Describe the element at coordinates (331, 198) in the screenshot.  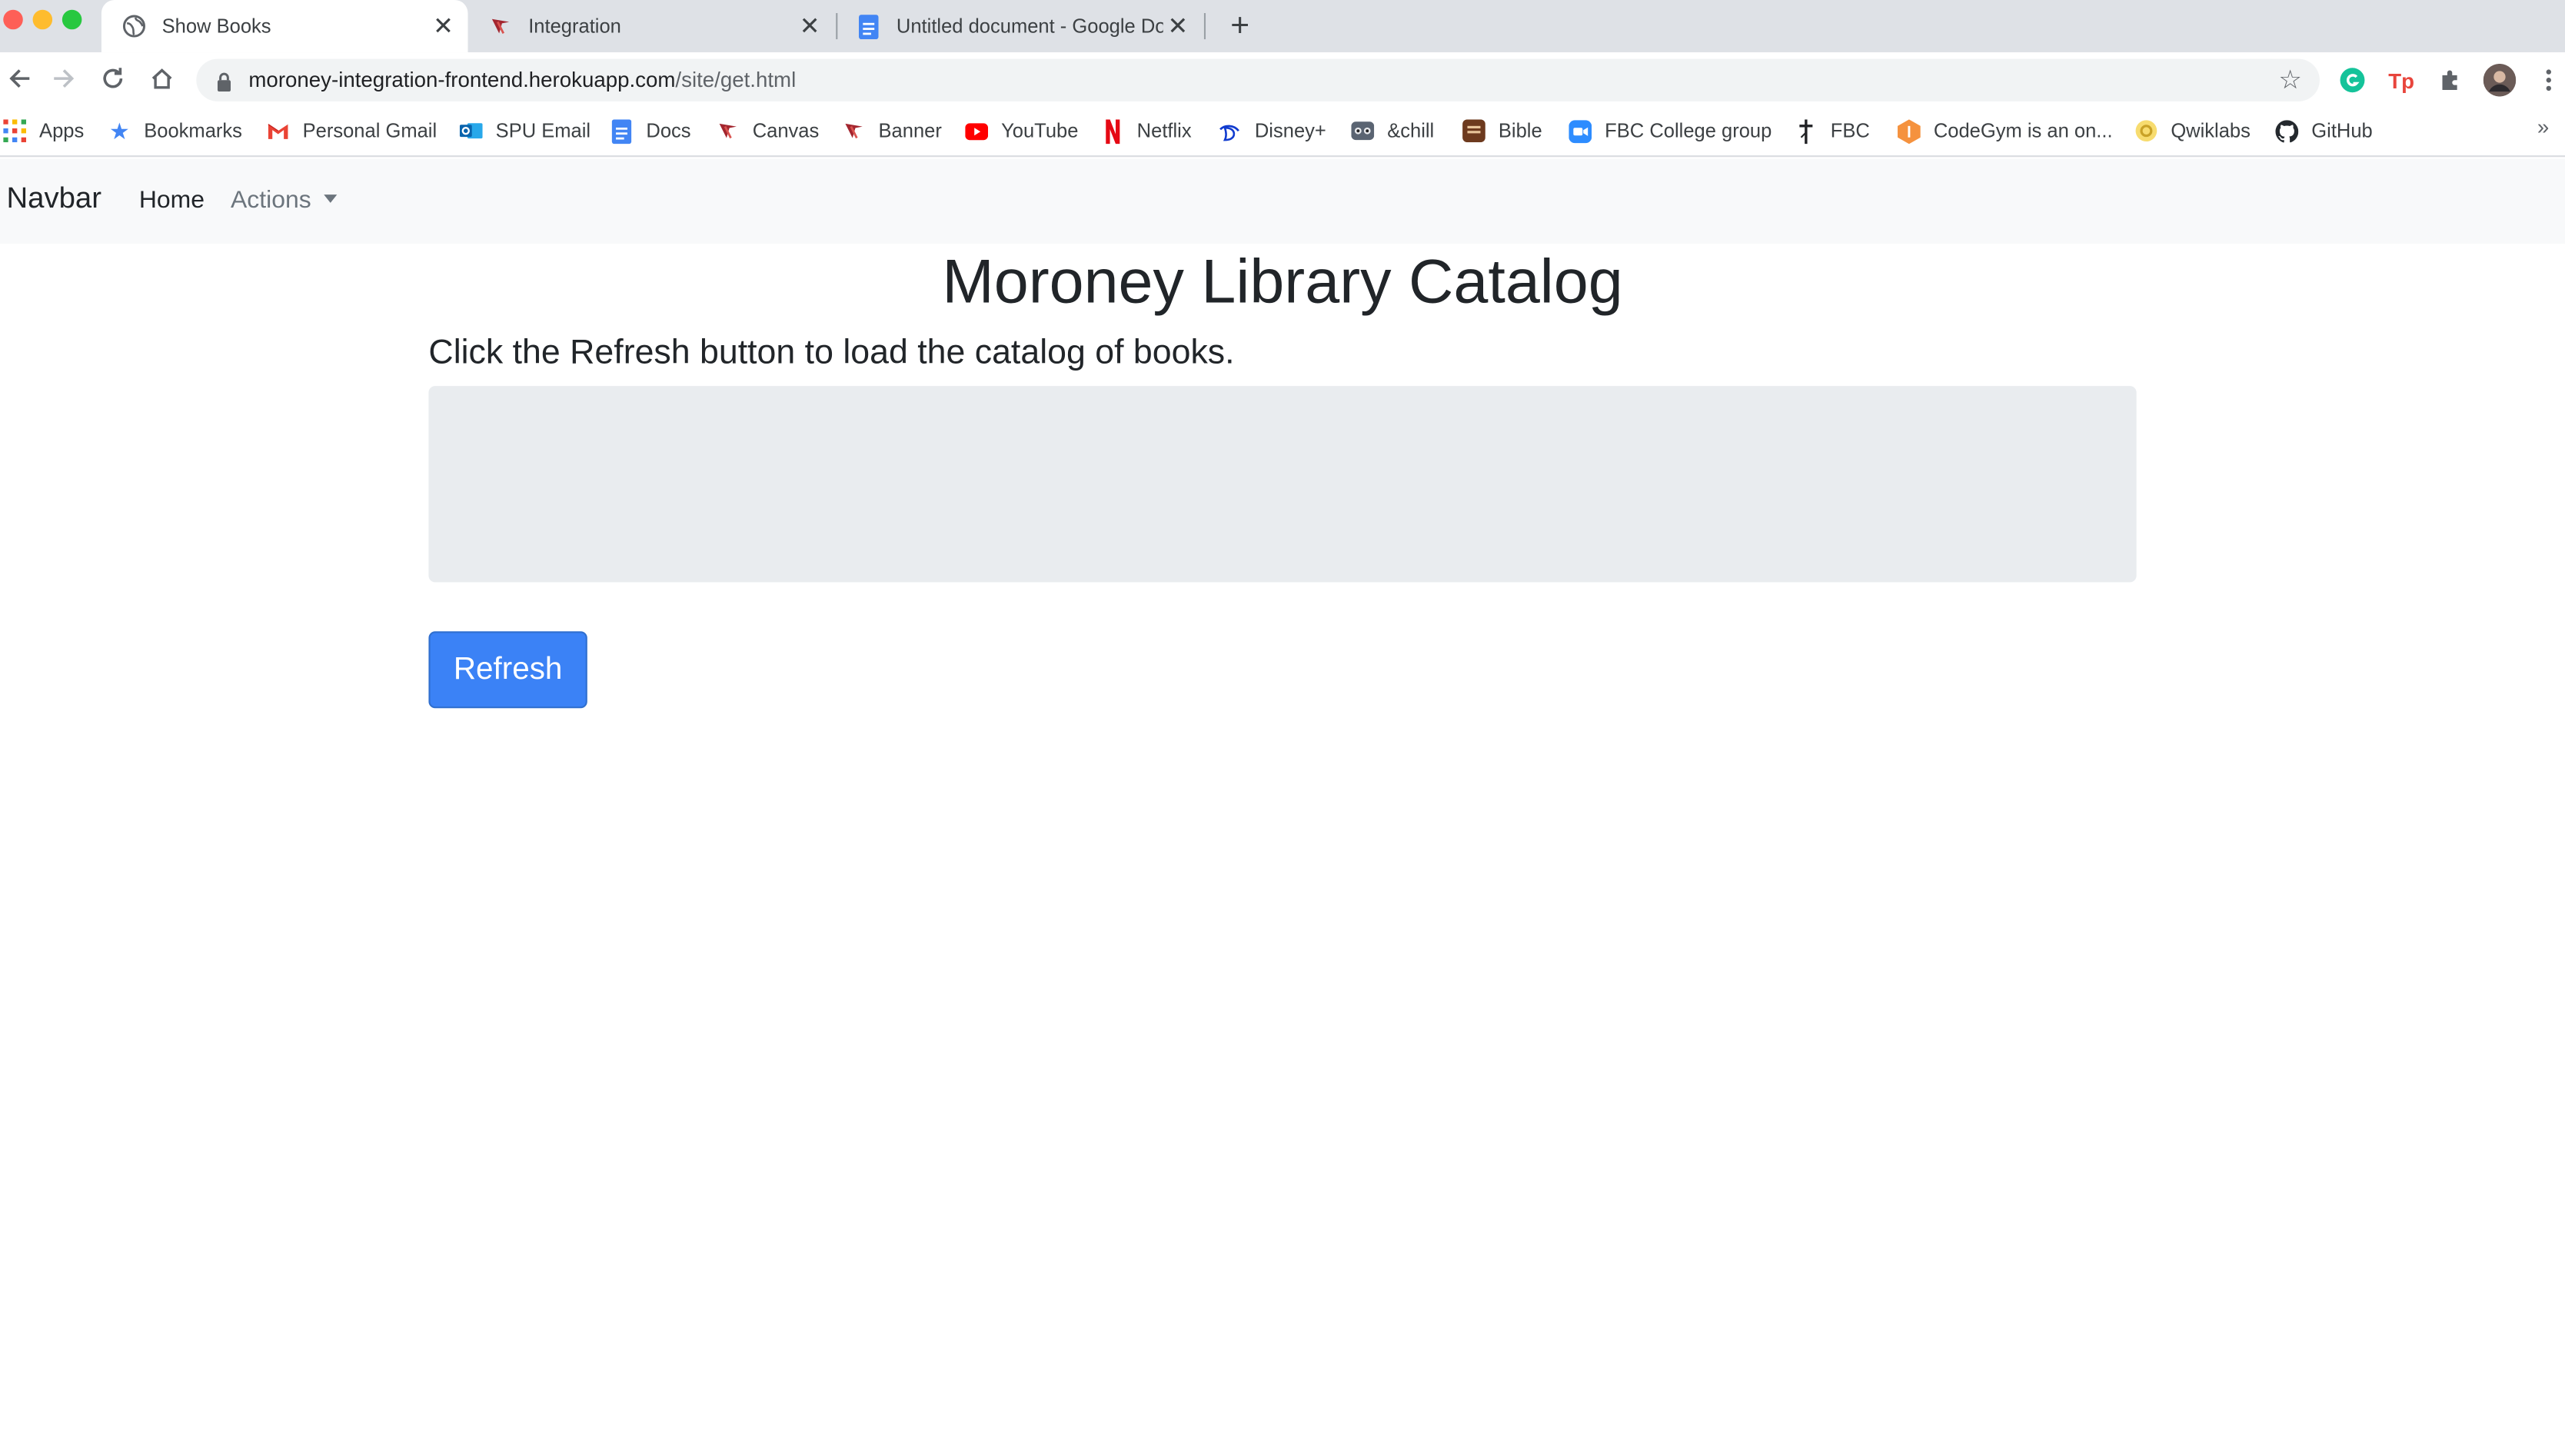
I see `chevron-down-icon` at that location.